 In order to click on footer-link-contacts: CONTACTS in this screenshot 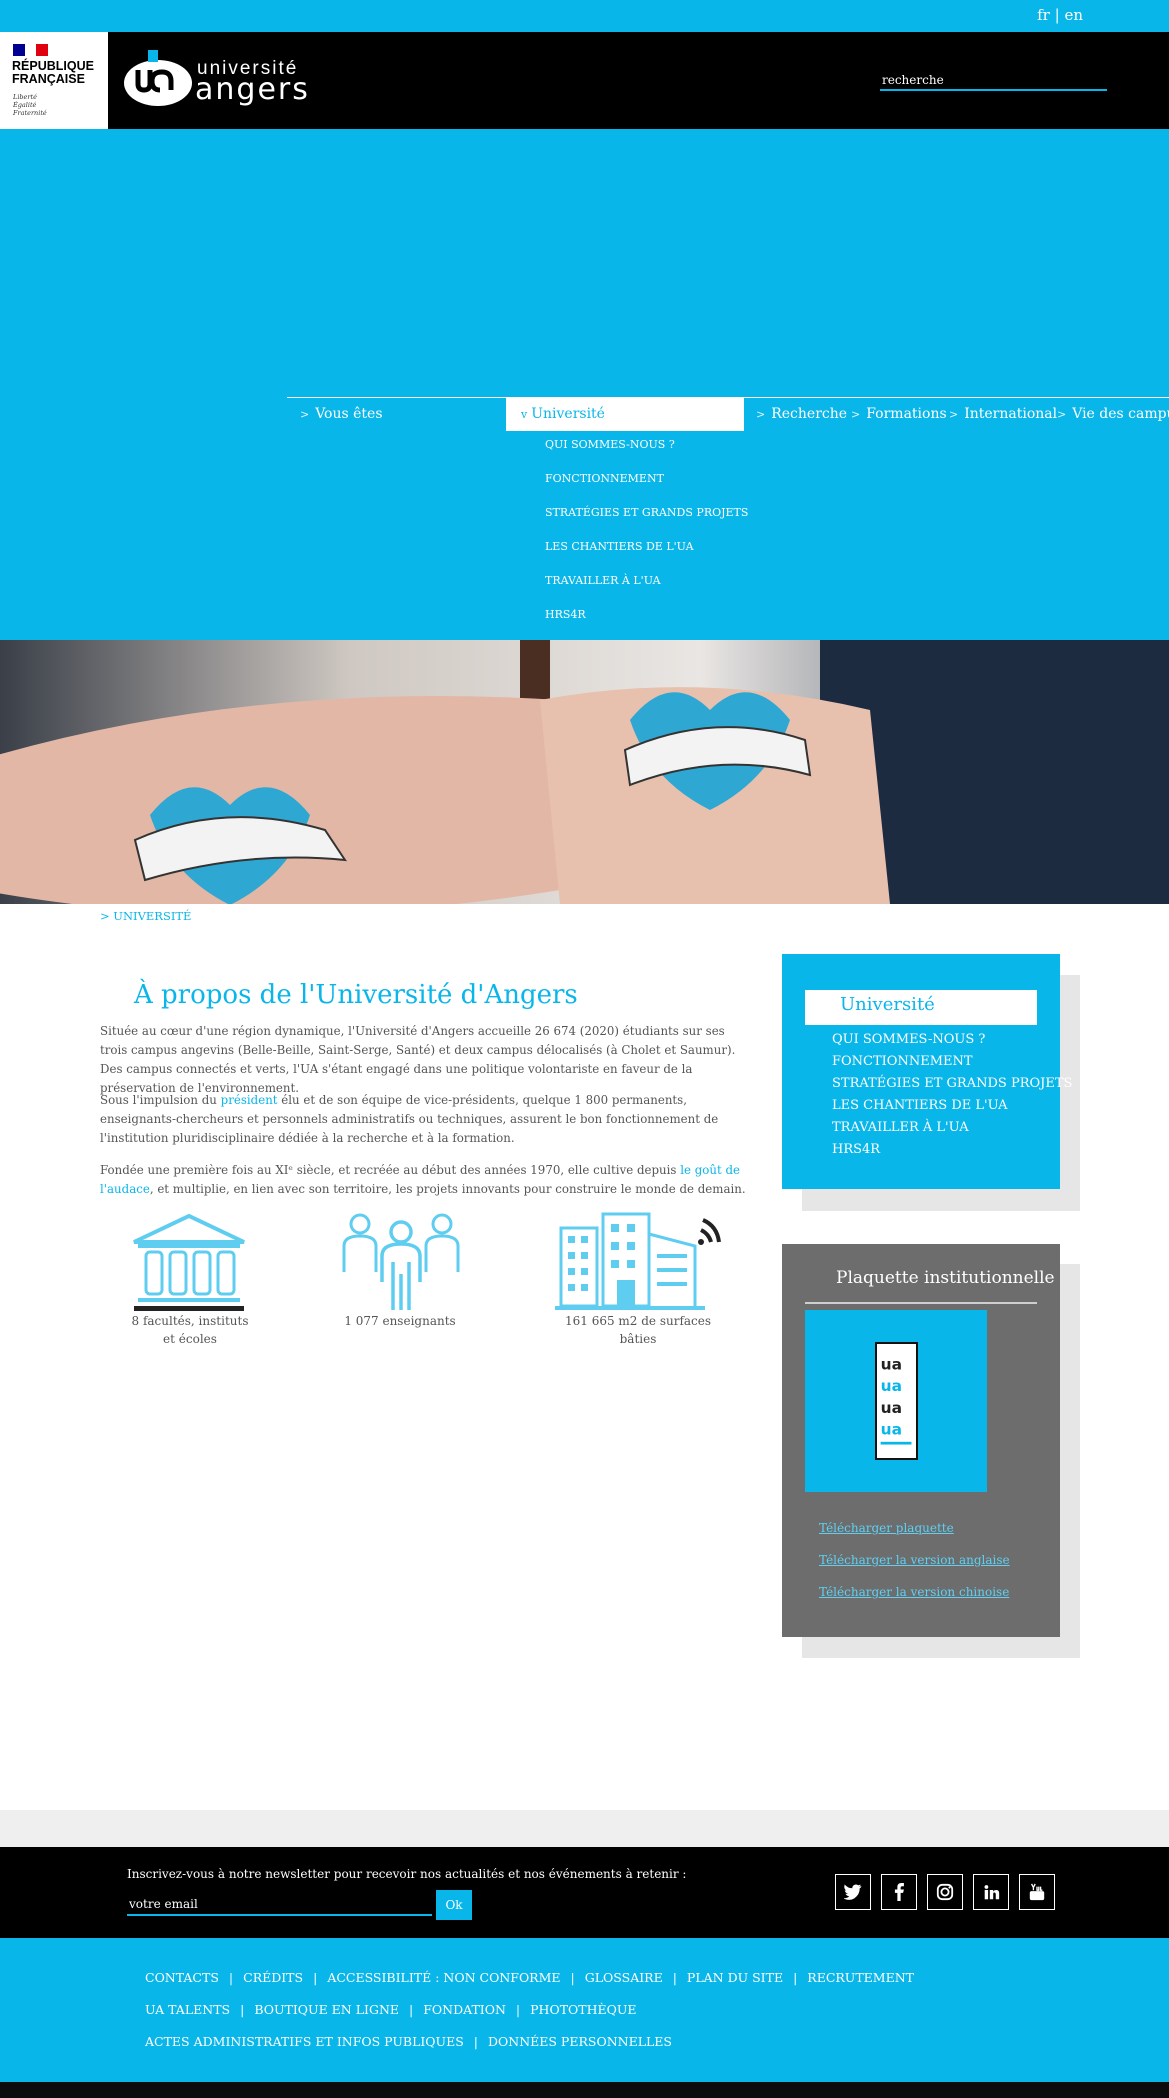, I will do `click(182, 1977)`.